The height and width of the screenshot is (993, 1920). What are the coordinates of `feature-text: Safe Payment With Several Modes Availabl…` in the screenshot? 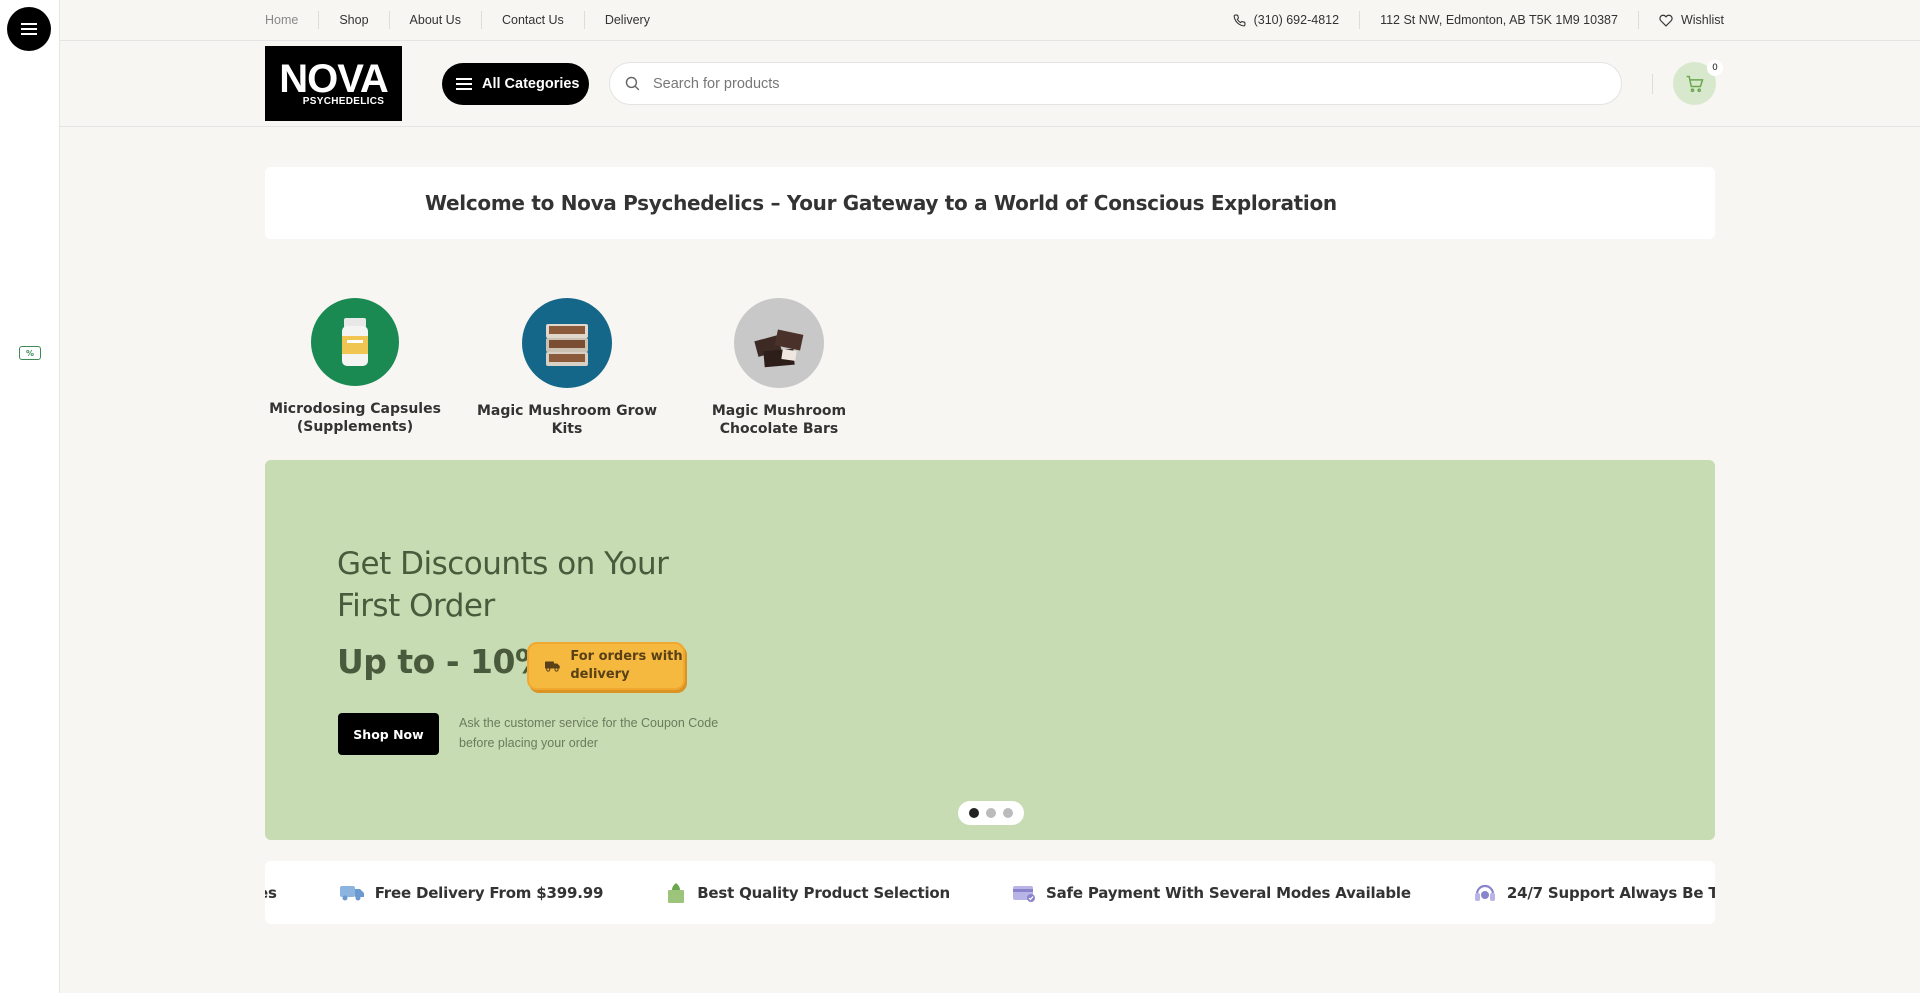 It's located at (1228, 892).